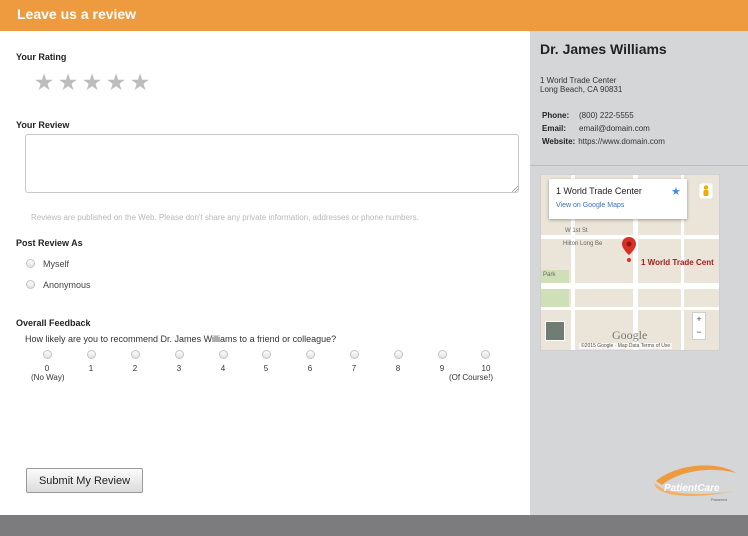 The height and width of the screenshot is (536, 748). I want to click on brand-subtitle: Powered, so click(719, 499).